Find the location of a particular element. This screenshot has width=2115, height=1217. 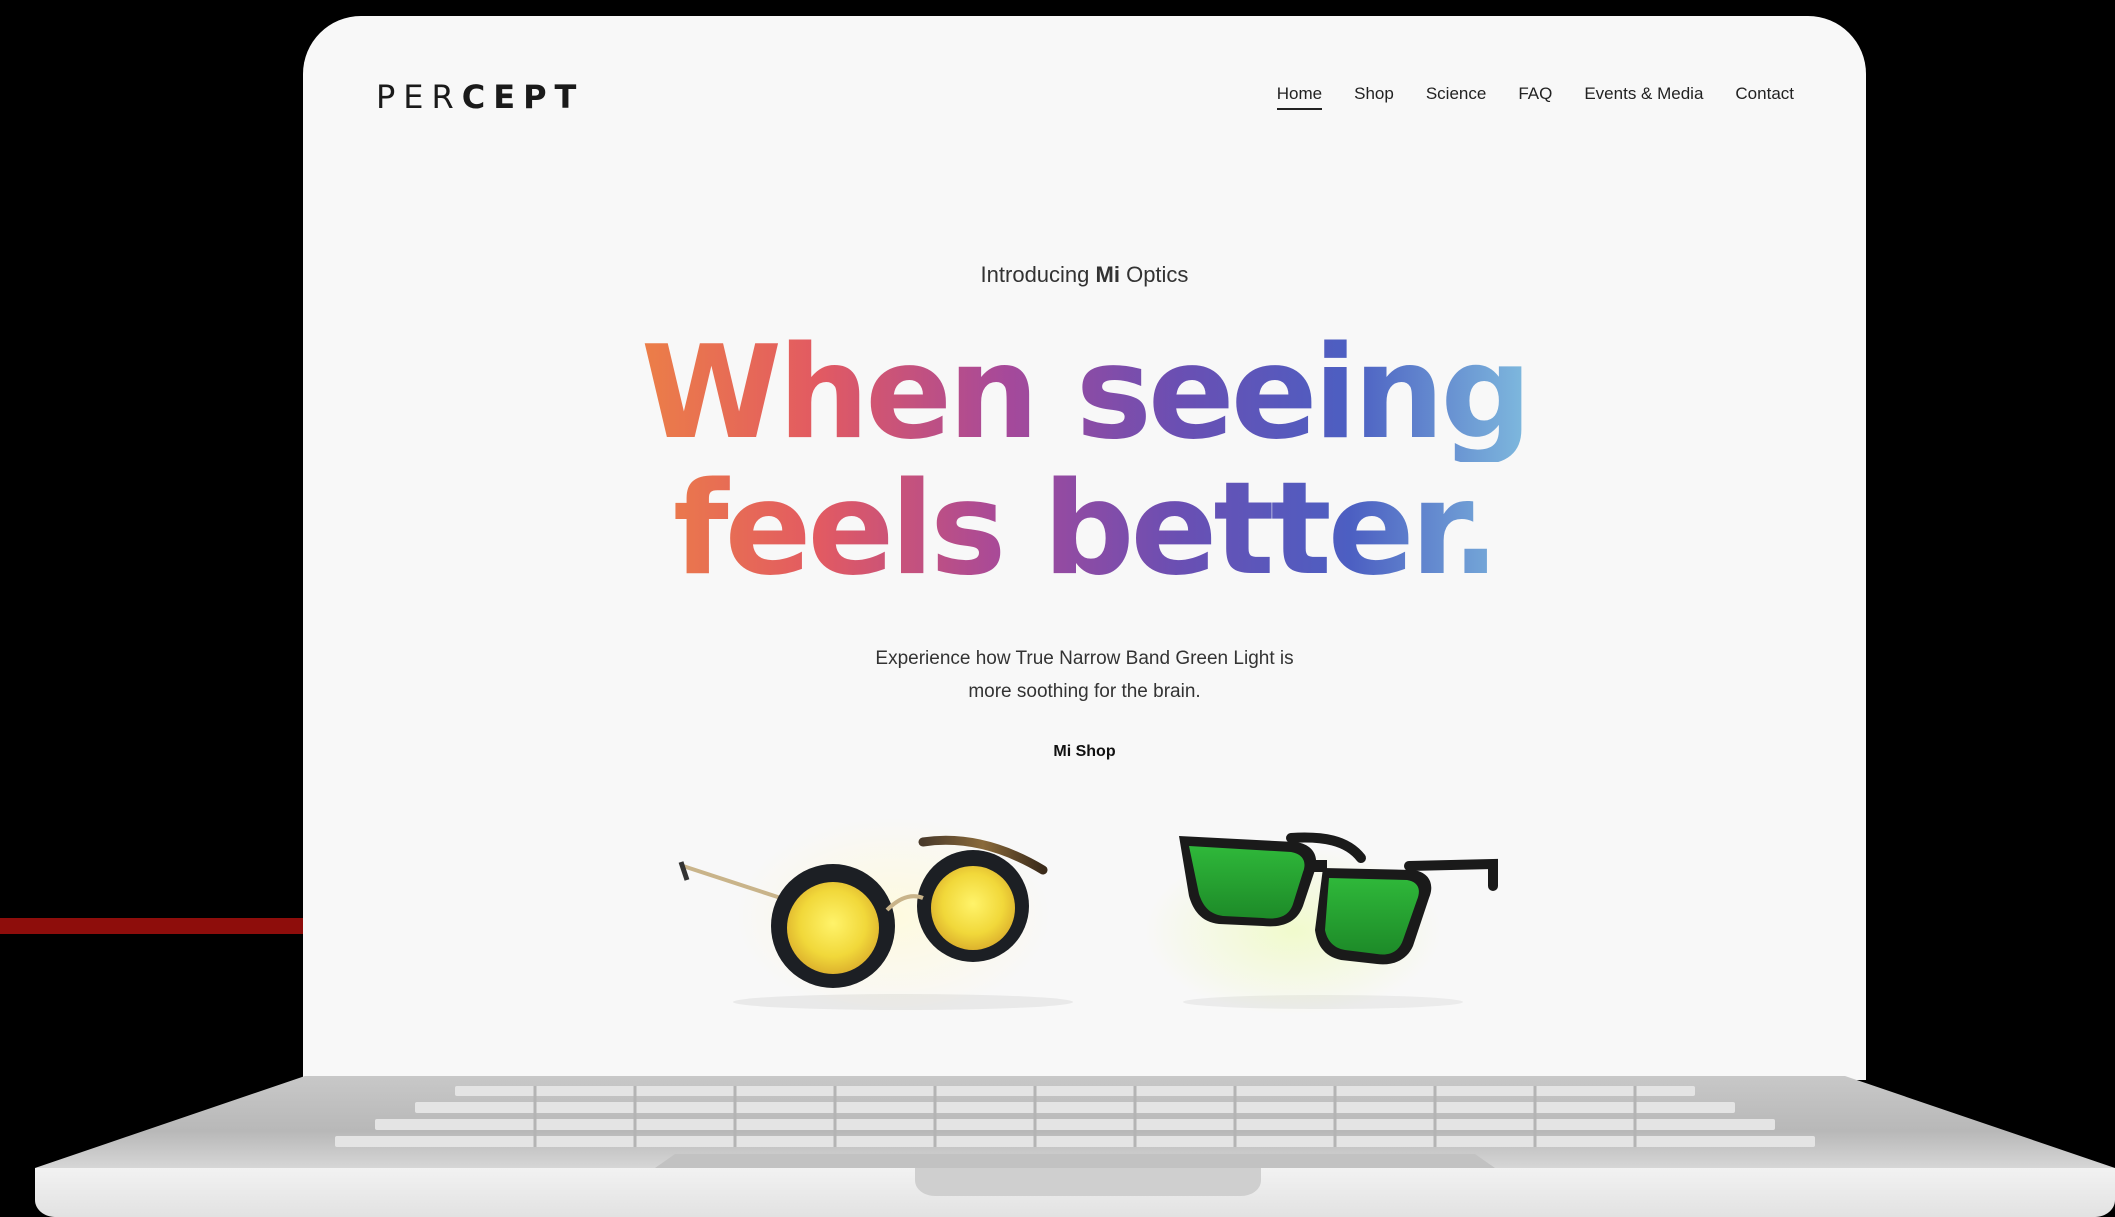

hero-intro: Introducing Mi Optics is located at coordinates (1084, 275).